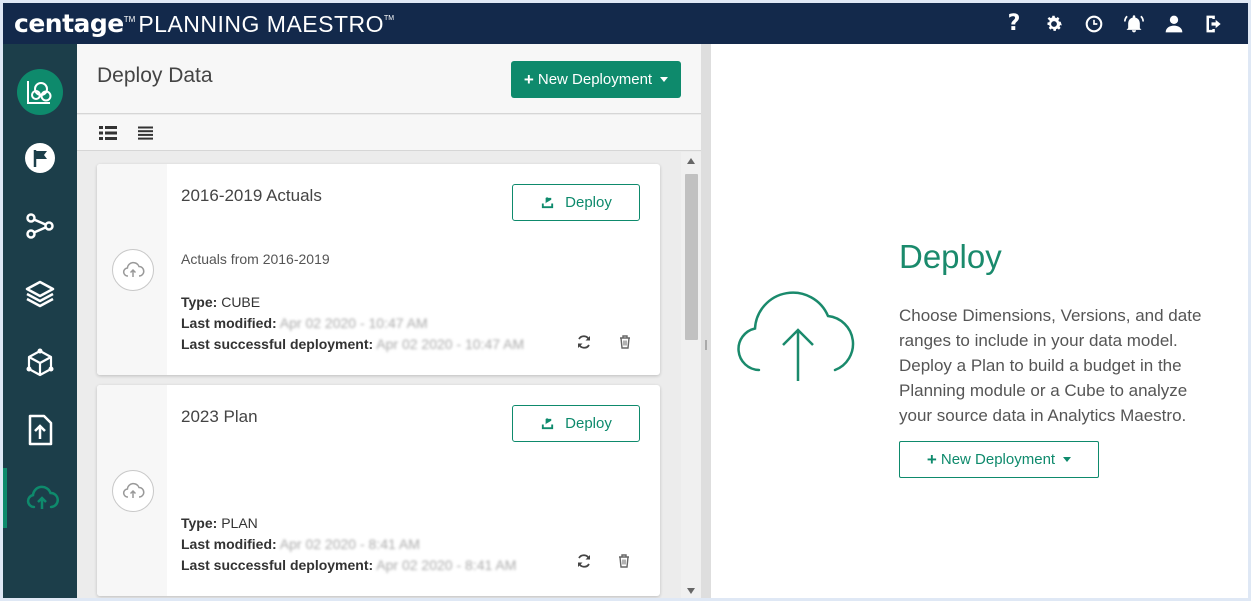 The width and height of the screenshot is (1251, 601). What do you see at coordinates (706, 345) in the screenshot?
I see `splitter-grip` at bounding box center [706, 345].